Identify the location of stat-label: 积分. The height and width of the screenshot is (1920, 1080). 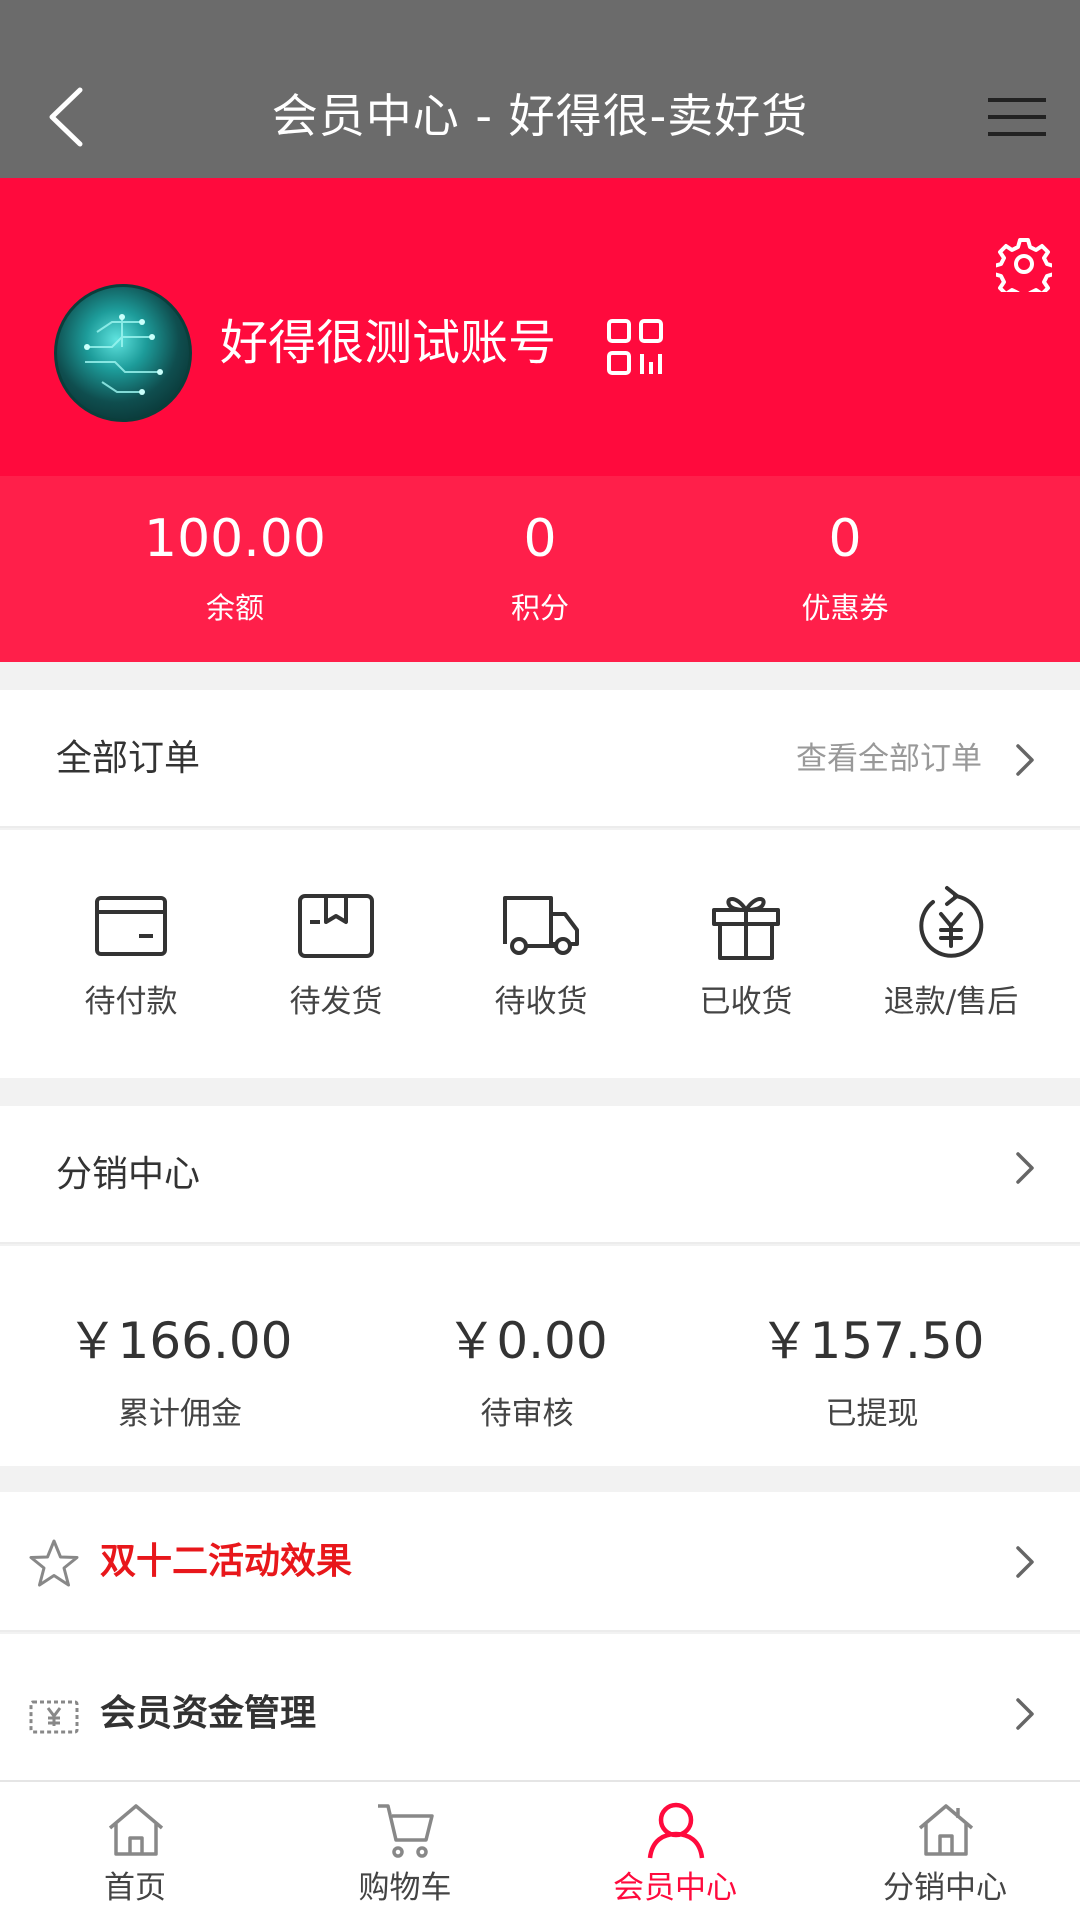
(539, 608).